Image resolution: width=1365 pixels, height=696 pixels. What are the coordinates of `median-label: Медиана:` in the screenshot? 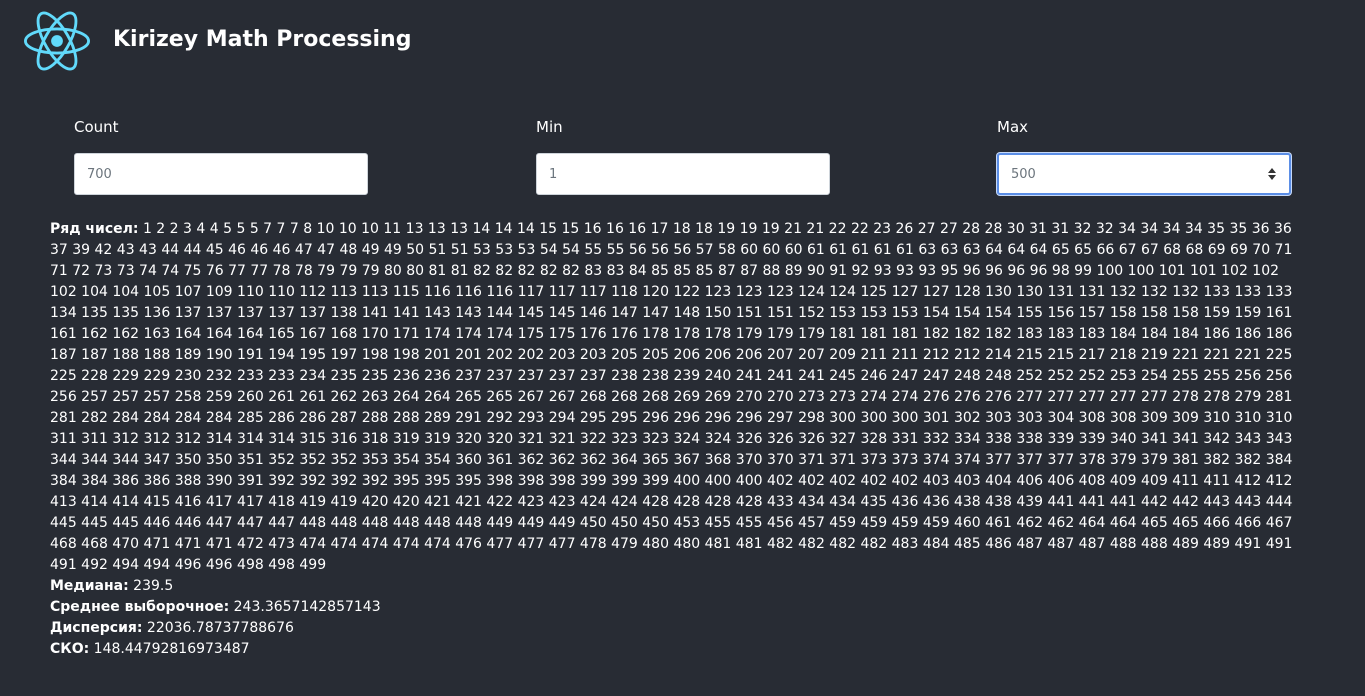 It's located at (89, 586).